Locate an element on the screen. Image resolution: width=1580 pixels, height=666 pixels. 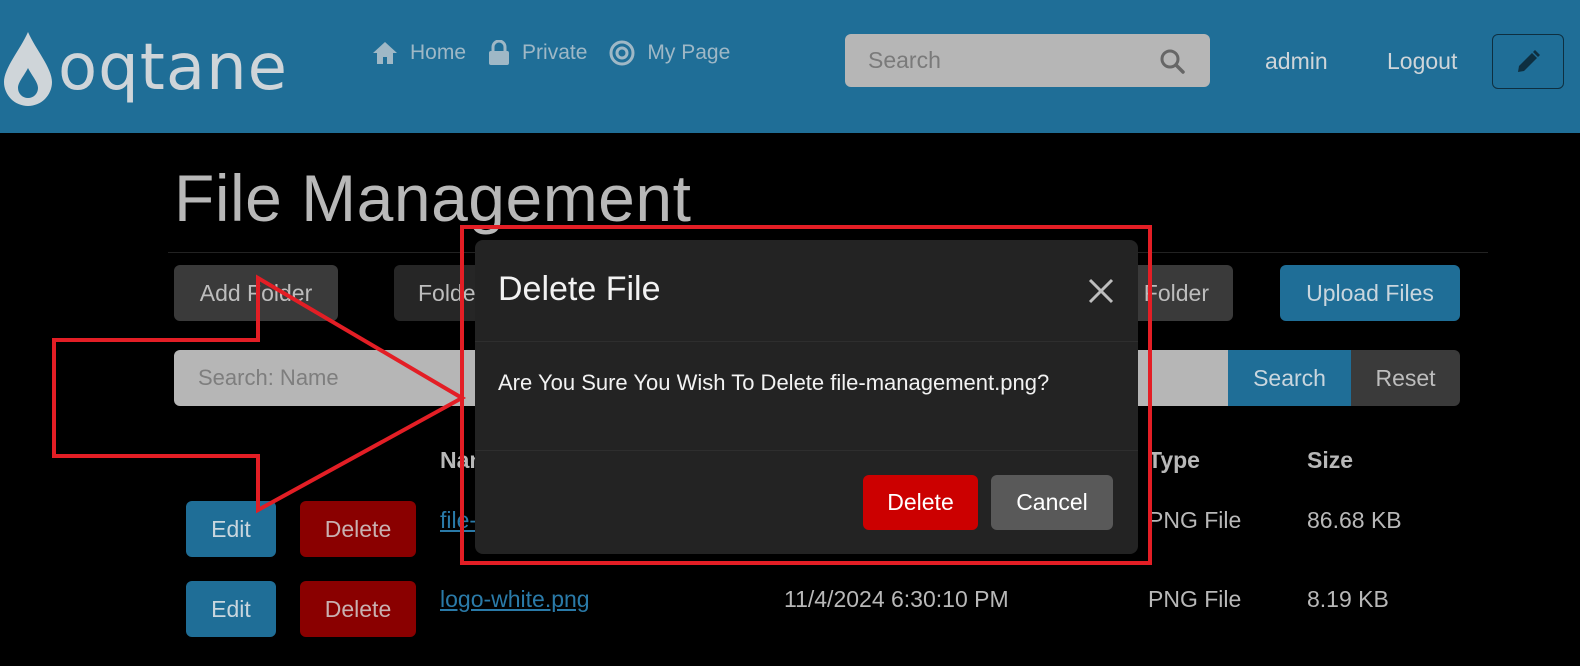
edit-folder-button: Folde is located at coordinates (439, 293).